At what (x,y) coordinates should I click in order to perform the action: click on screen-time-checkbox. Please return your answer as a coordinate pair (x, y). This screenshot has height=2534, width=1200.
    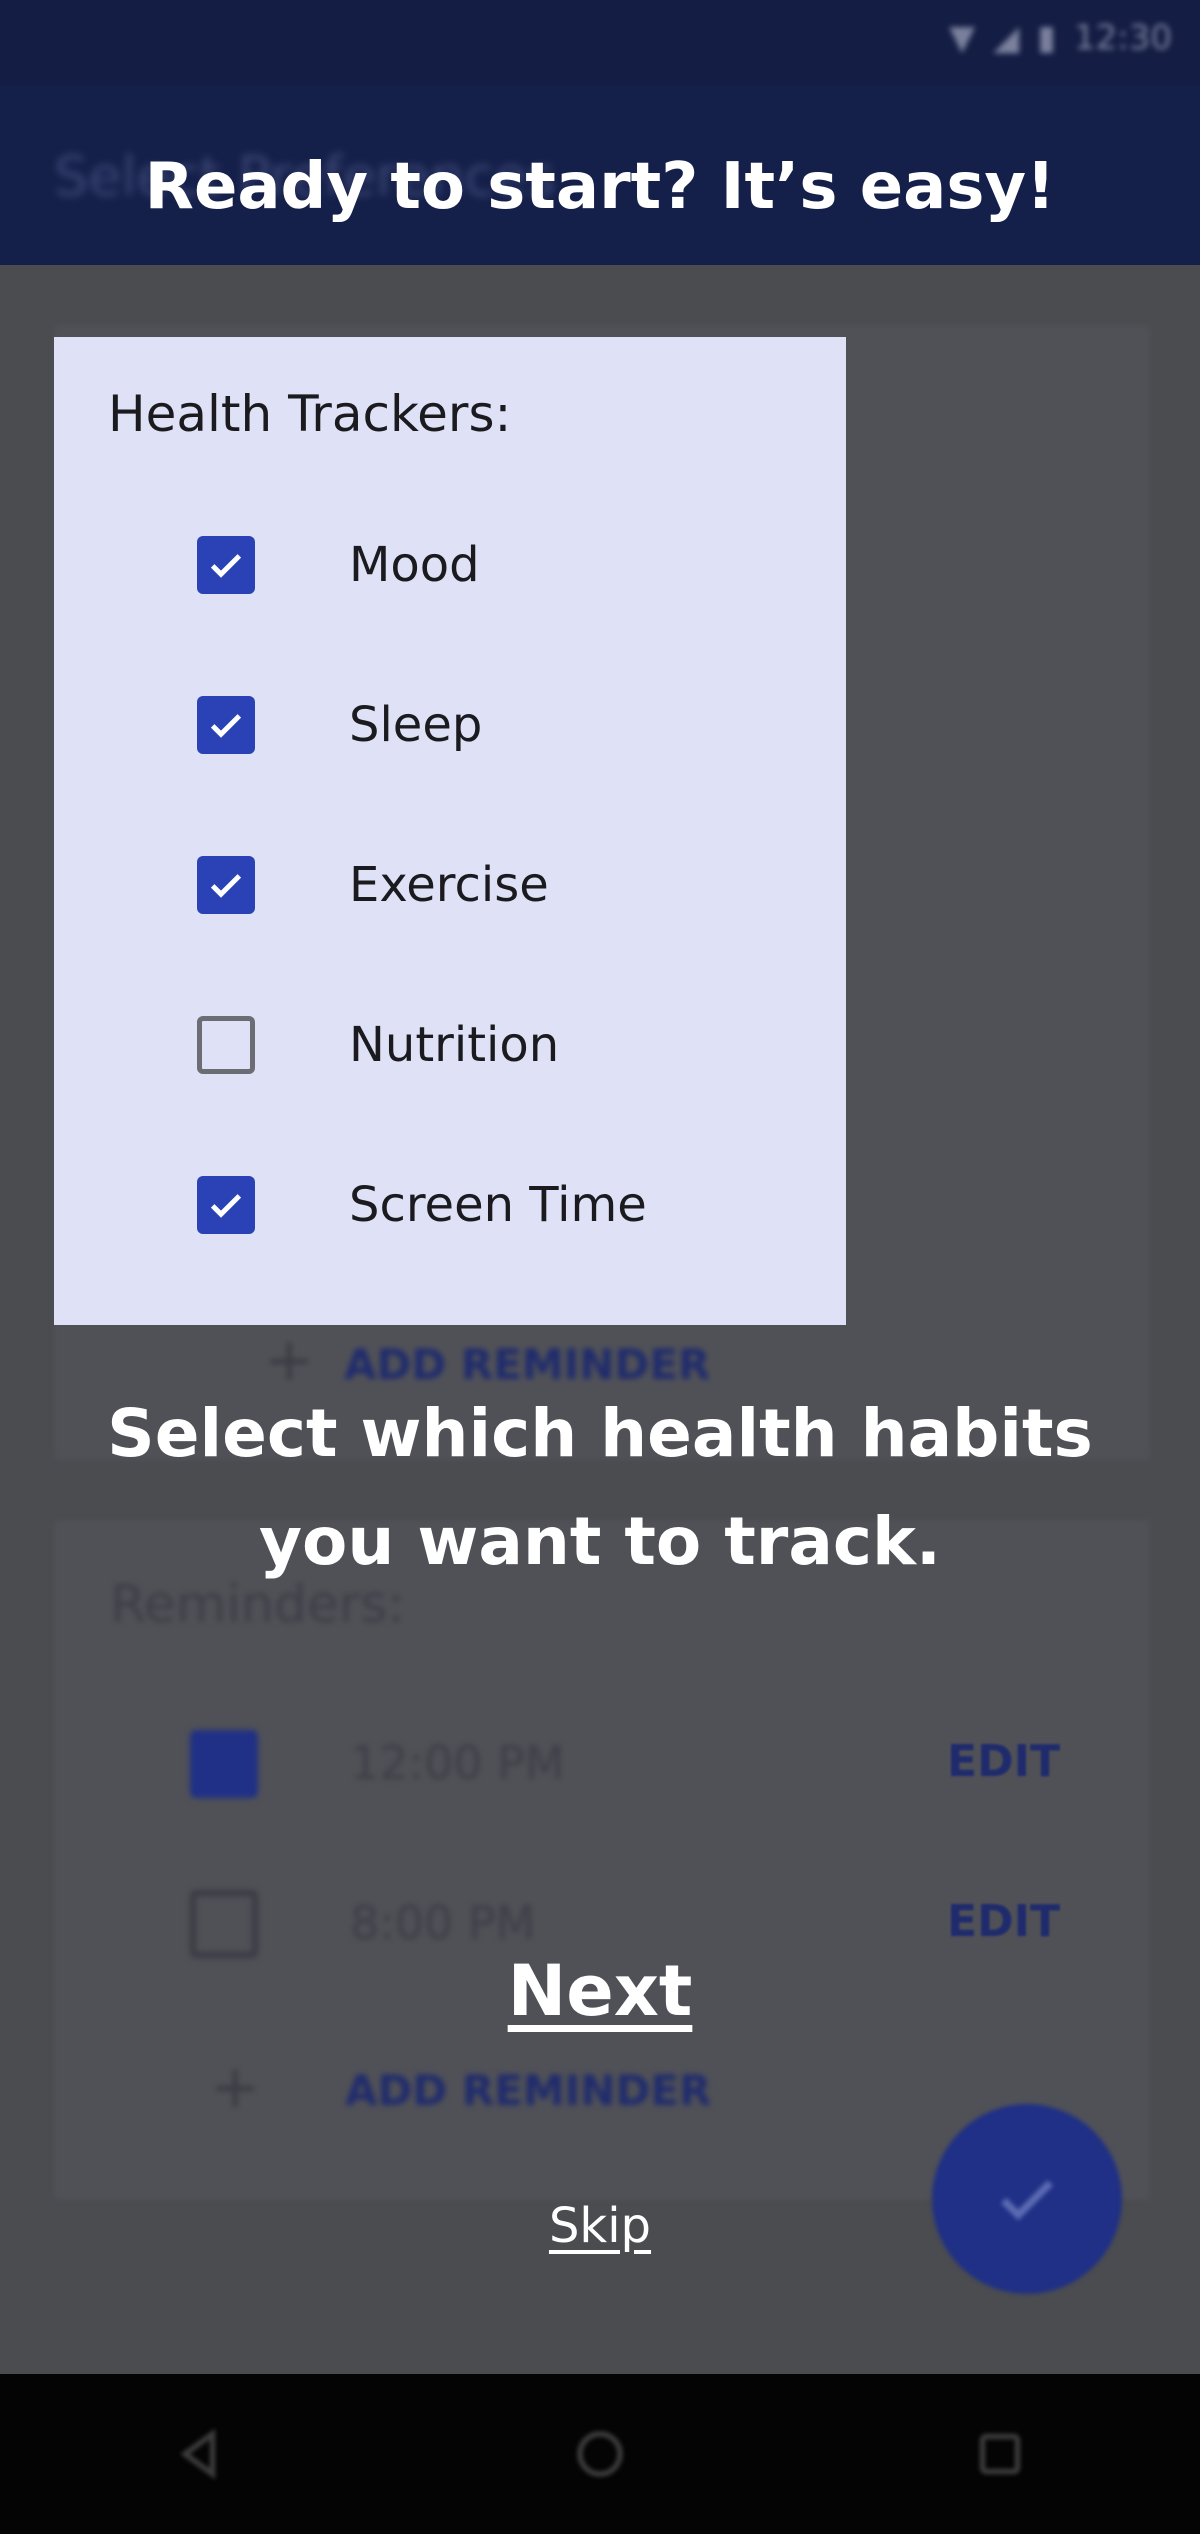
    Looking at the image, I should click on (226, 1205).